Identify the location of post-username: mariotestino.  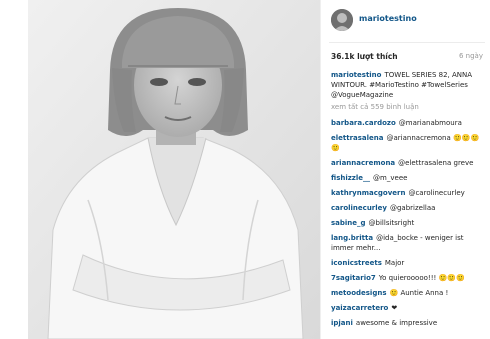
(388, 18).